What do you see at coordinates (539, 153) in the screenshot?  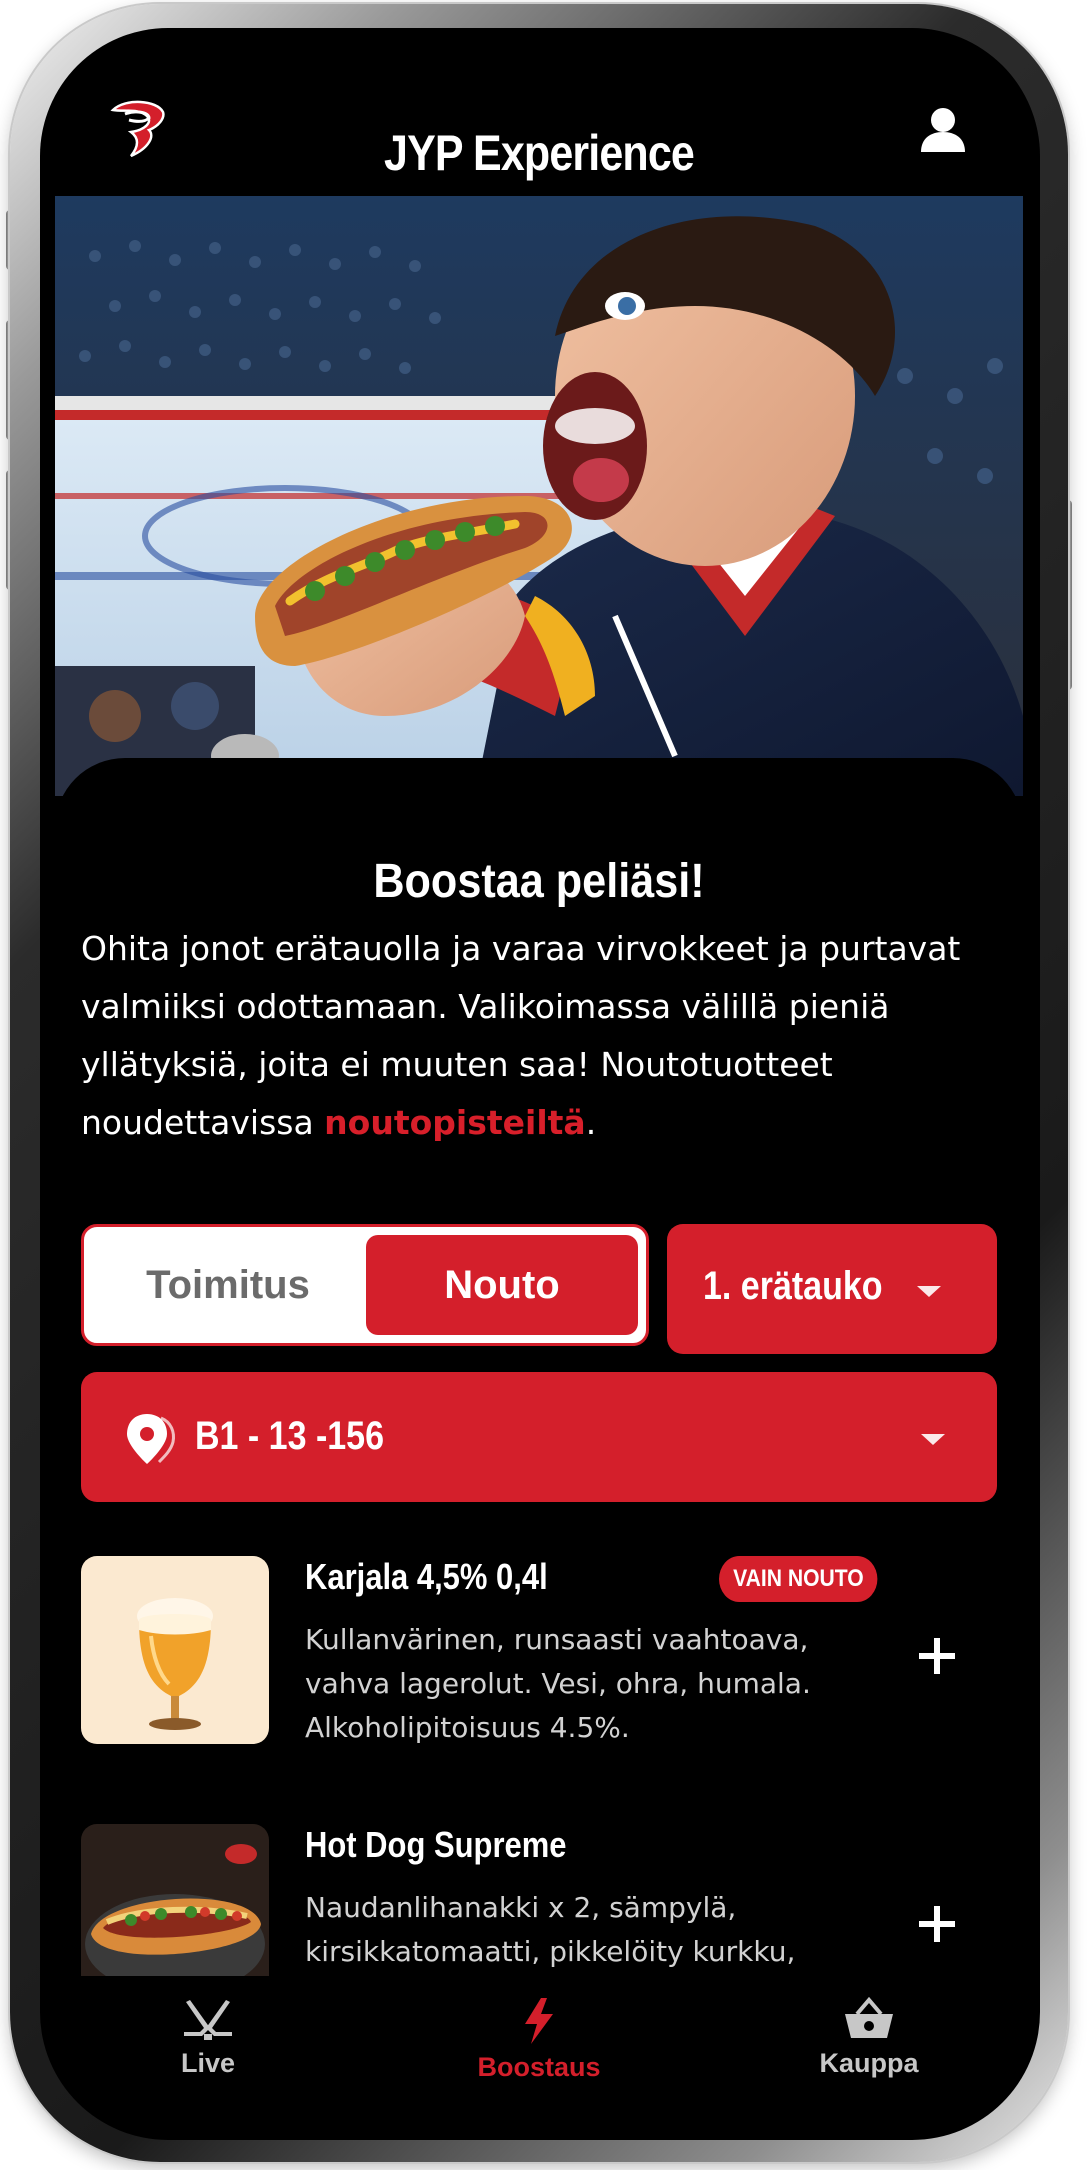 I see `app-title: JYP Experience` at bounding box center [539, 153].